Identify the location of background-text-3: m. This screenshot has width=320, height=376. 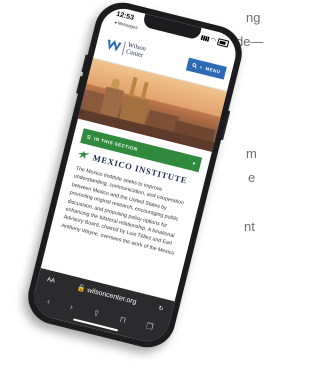
(251, 153).